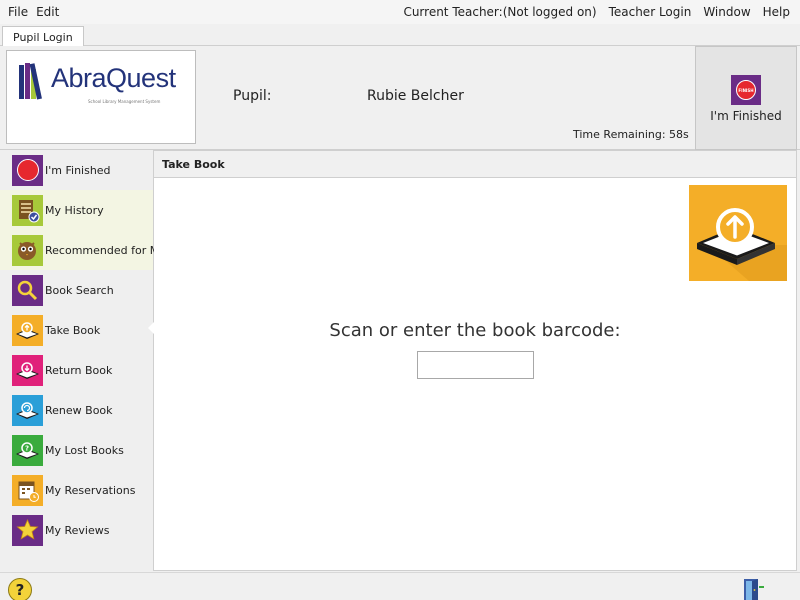  I want to click on sidebar-item-lost-books: ? My Lost Books, so click(76, 450).